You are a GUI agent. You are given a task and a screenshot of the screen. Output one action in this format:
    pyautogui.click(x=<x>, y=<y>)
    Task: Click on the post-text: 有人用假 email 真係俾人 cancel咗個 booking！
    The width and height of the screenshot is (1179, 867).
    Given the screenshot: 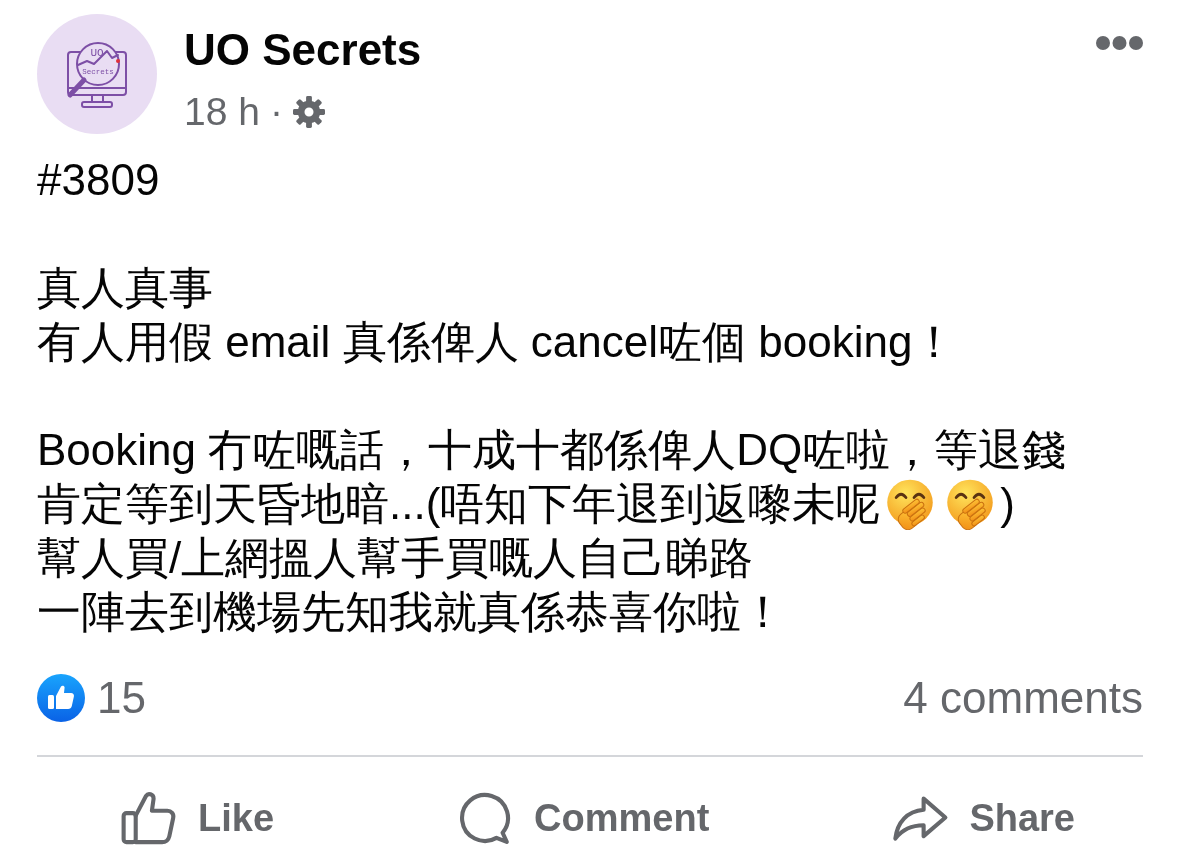 What is the action you would take?
    pyautogui.click(x=497, y=342)
    